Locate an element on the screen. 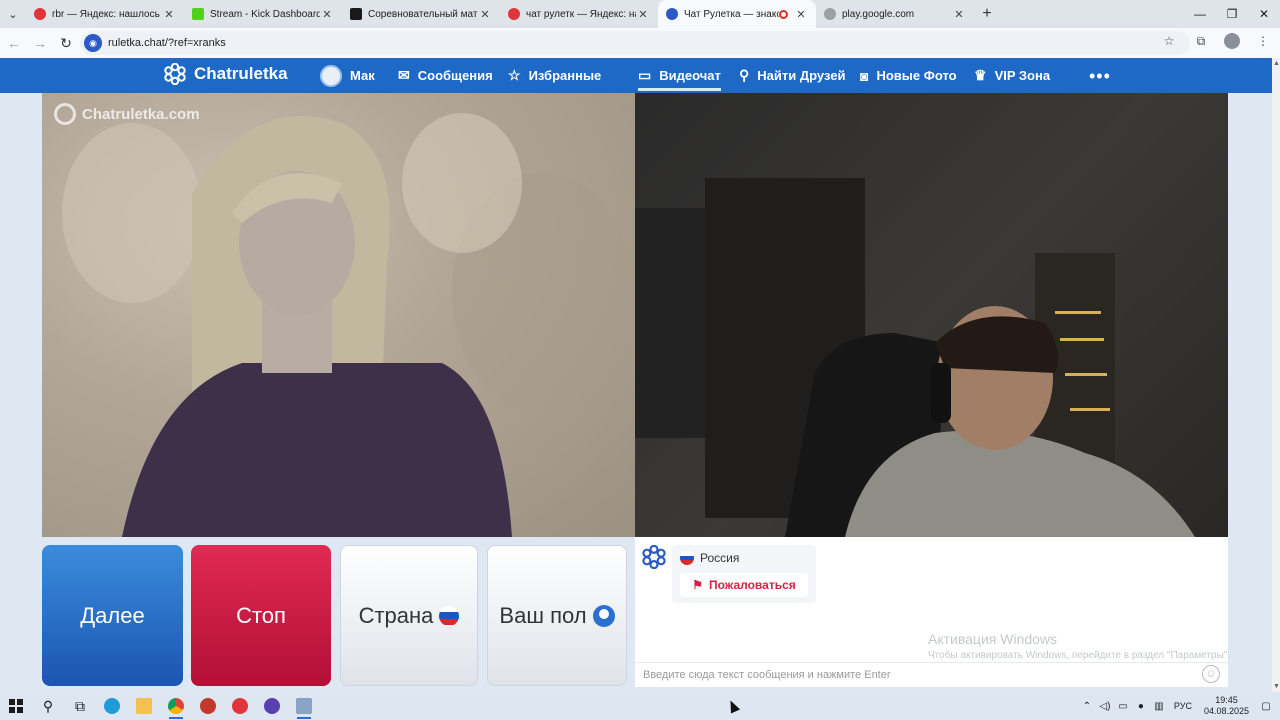  gender-select-button: Ваш пол is located at coordinates (557, 615).